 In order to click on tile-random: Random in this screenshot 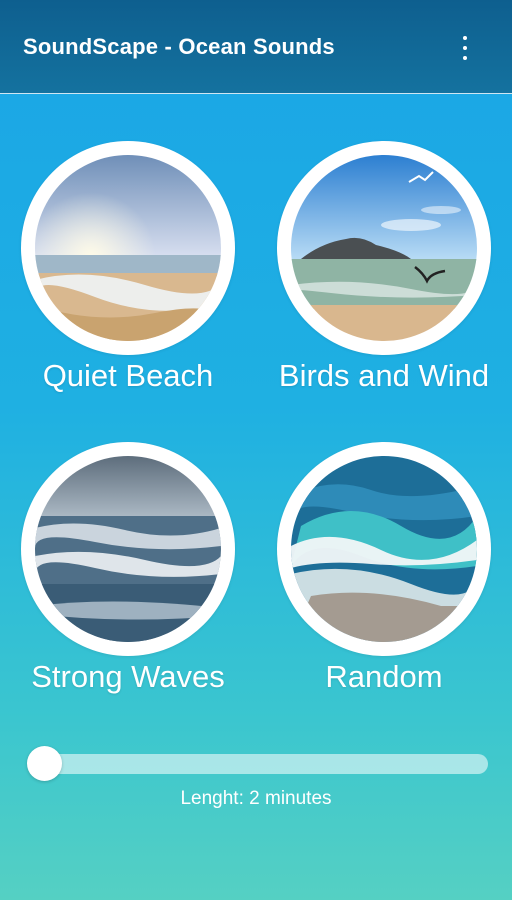, I will do `click(384, 568)`.